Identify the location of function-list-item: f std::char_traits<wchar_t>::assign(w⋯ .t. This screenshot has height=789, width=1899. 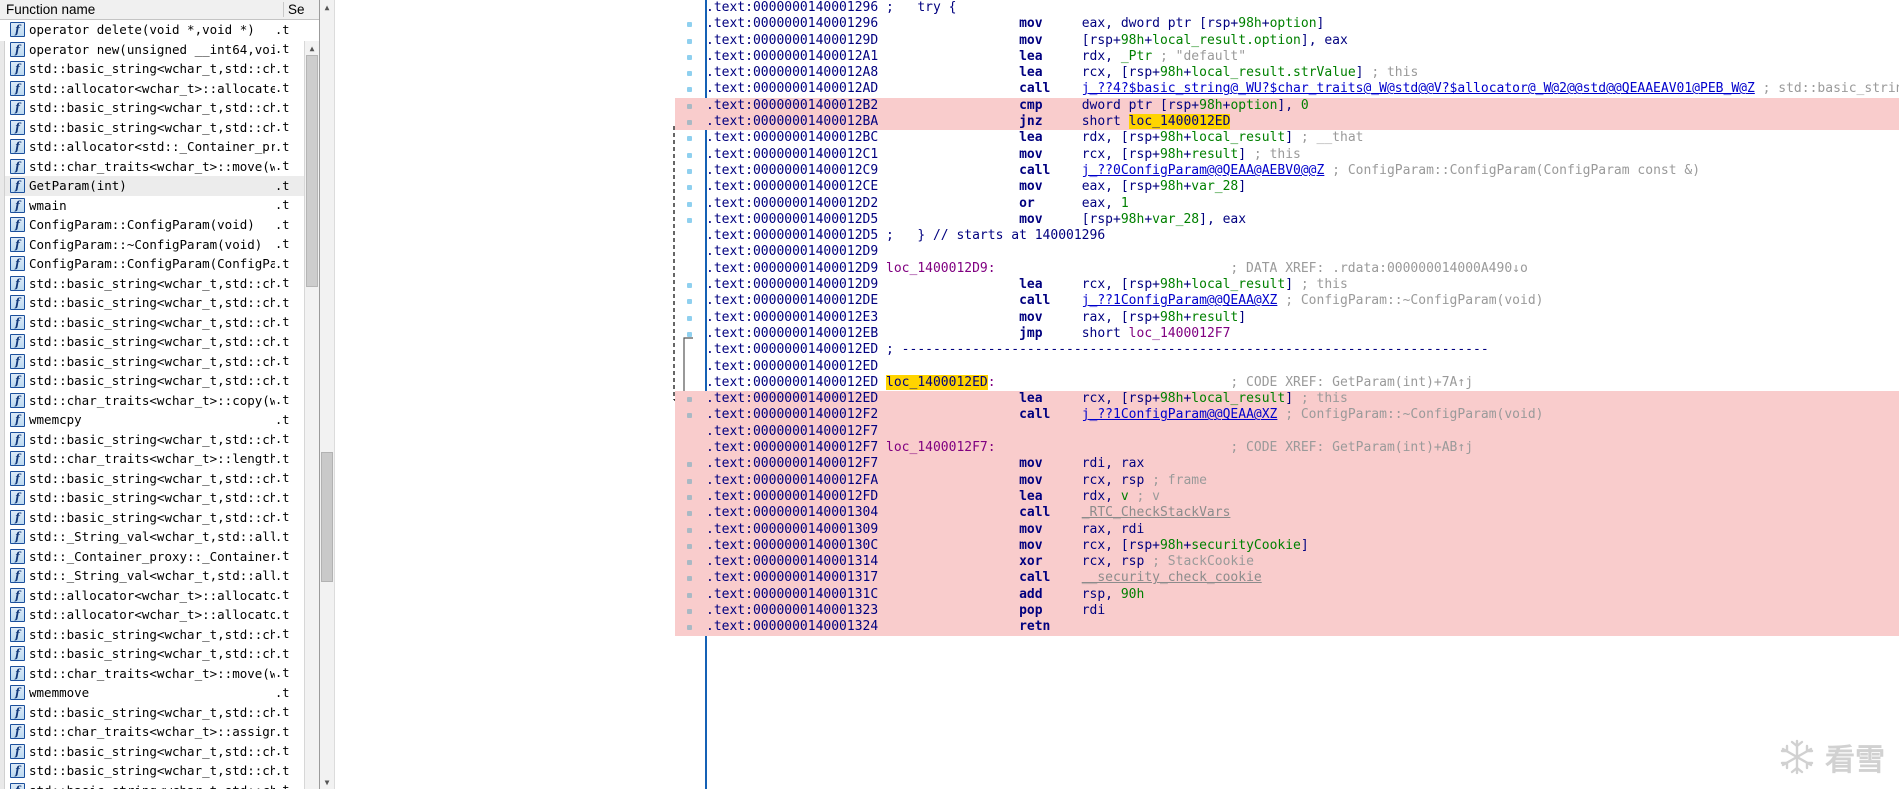
(161, 732).